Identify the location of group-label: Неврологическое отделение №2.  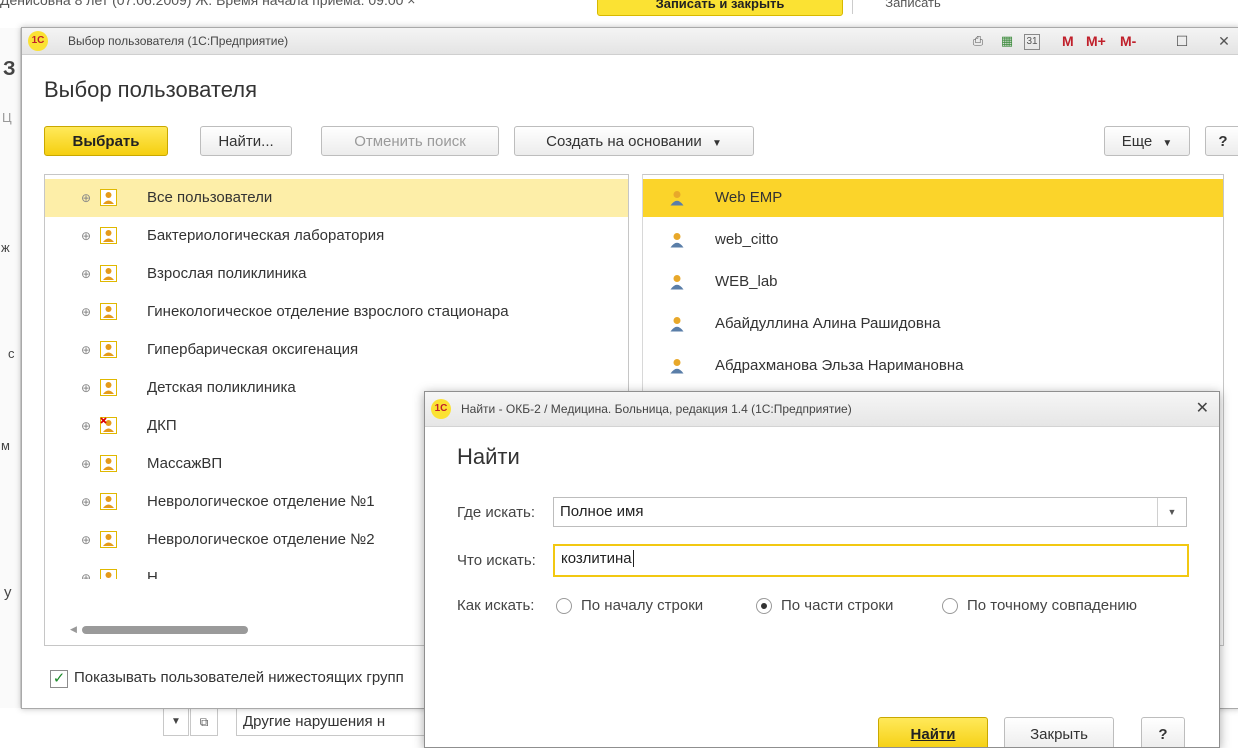
(261, 539).